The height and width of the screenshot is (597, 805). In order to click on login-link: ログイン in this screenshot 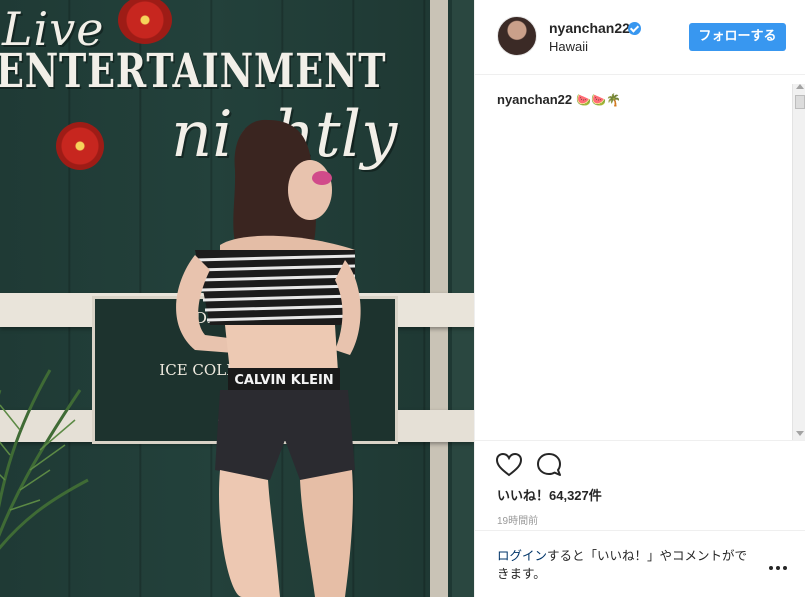, I will do `click(522, 556)`.